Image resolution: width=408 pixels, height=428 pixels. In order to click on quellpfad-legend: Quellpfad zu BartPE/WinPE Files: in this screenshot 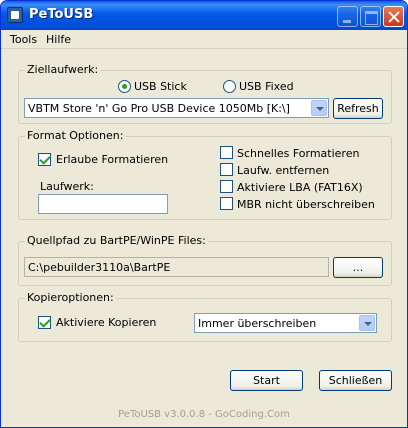, I will do `click(116, 240)`.